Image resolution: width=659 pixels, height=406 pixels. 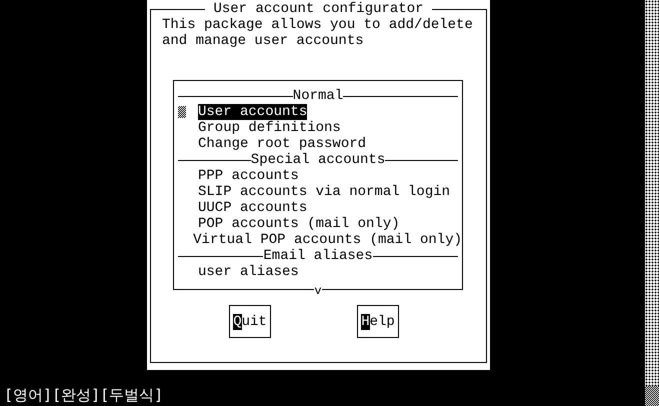 I want to click on menu-item: SLIP accounts via normal login, so click(x=324, y=192).